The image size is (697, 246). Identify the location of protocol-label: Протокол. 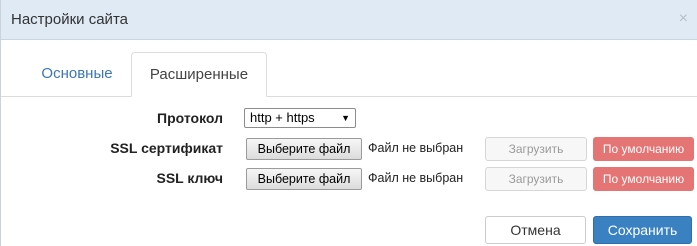
(190, 118).